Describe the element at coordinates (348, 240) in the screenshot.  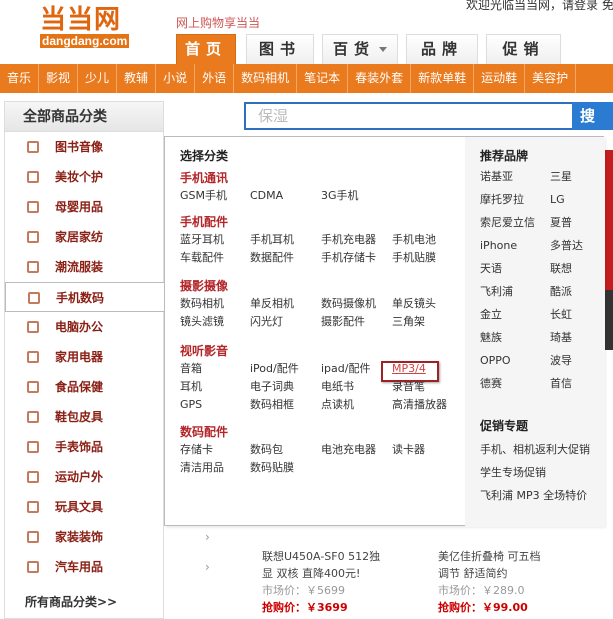
I see `category-link: 手机充电器` at that location.